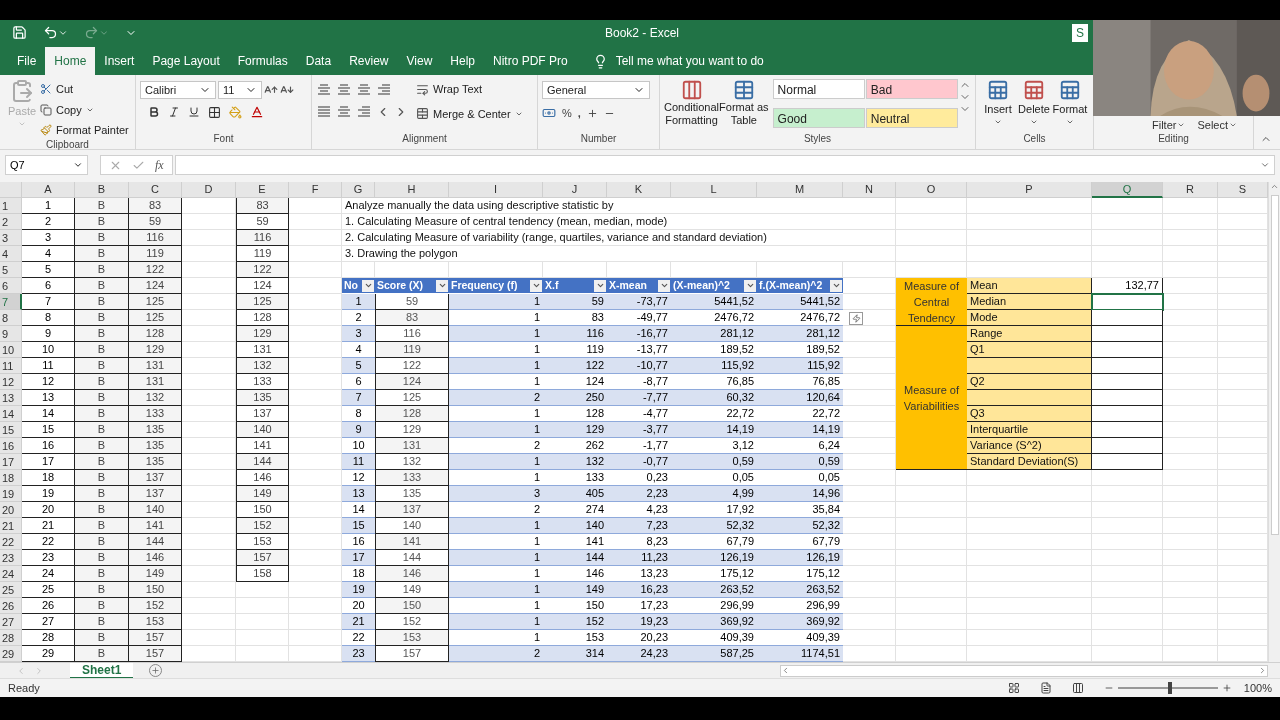  I want to click on row-number: 16, so click(11, 446).